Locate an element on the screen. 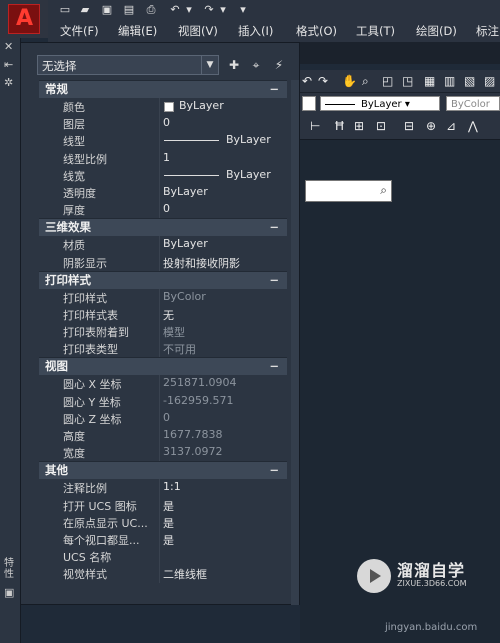  property-value: 1 is located at coordinates (166, 157).